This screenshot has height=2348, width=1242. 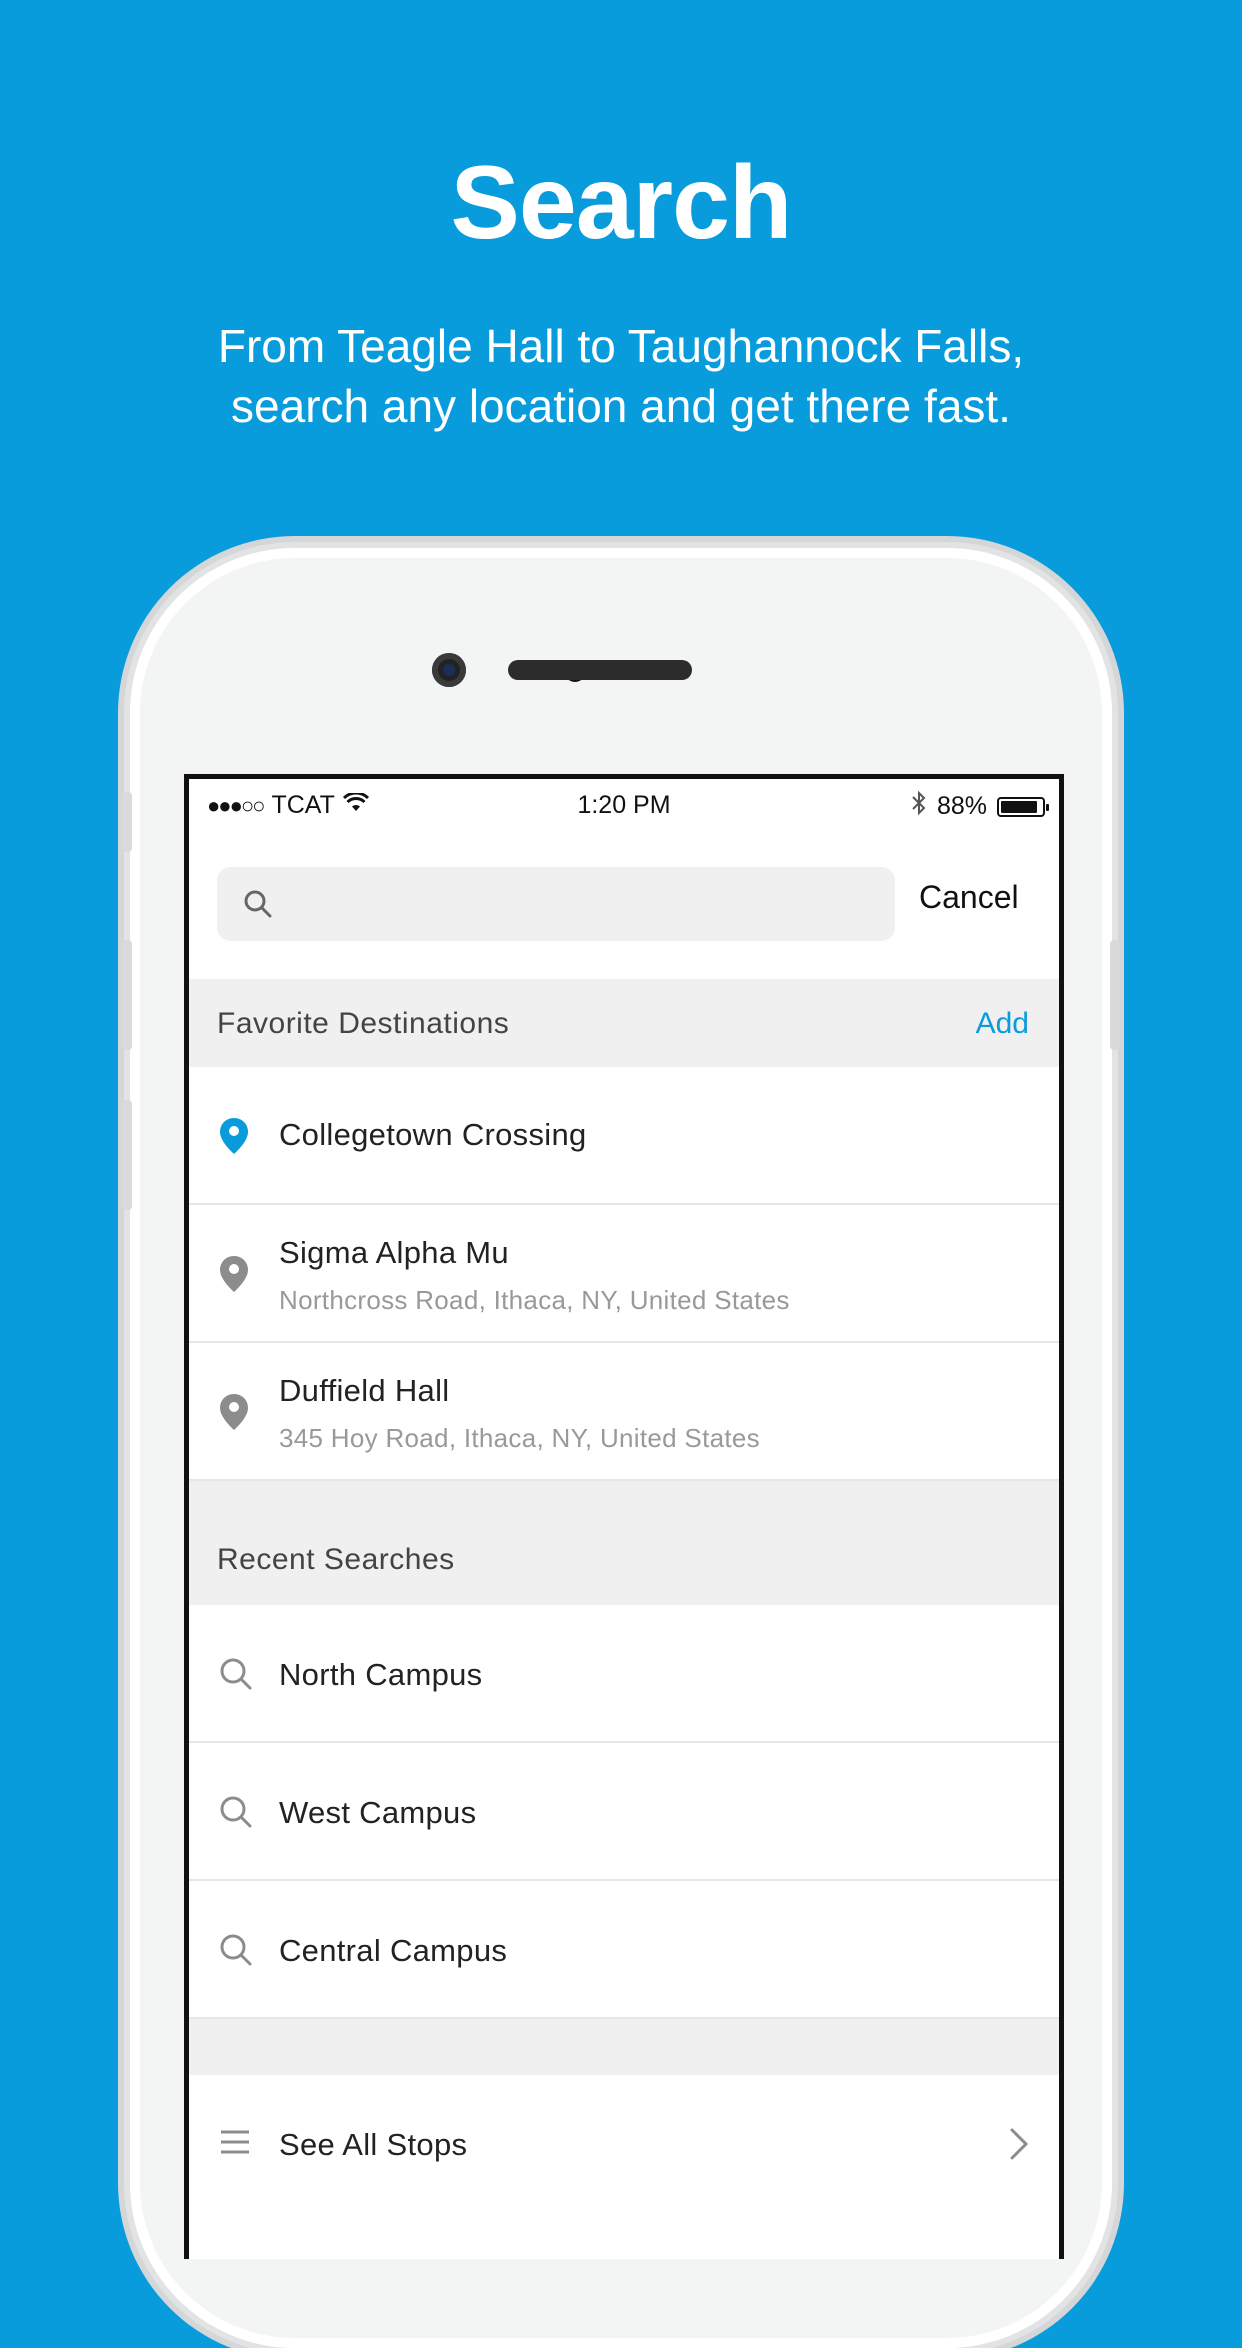 What do you see at coordinates (624, 805) in the screenshot?
I see `status-bar: ●●●○○ TCAT 1:20 PM 88%` at bounding box center [624, 805].